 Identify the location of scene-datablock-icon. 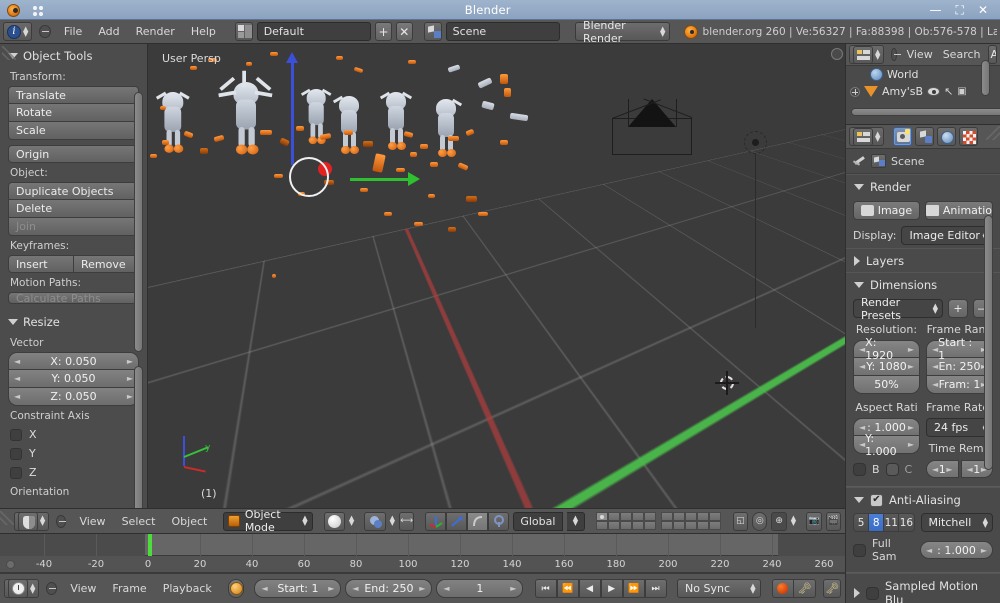
(433, 31).